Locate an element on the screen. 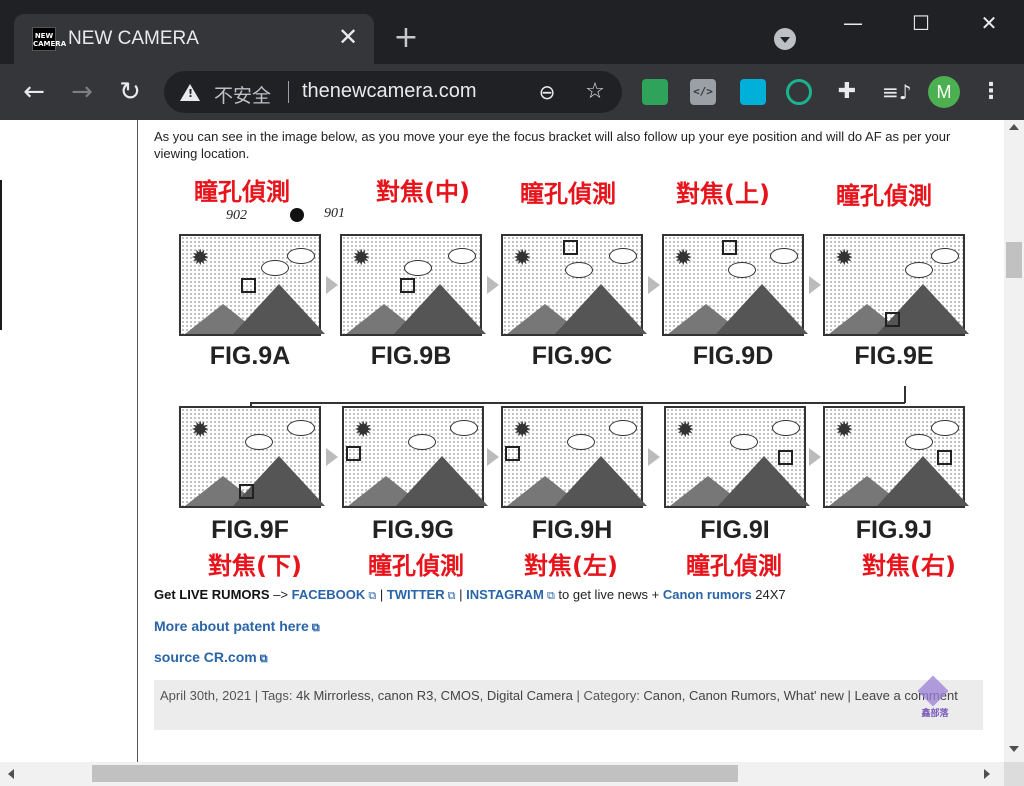 The height and width of the screenshot is (786, 1024). horizontal-scroll-thumb is located at coordinates (415, 773).